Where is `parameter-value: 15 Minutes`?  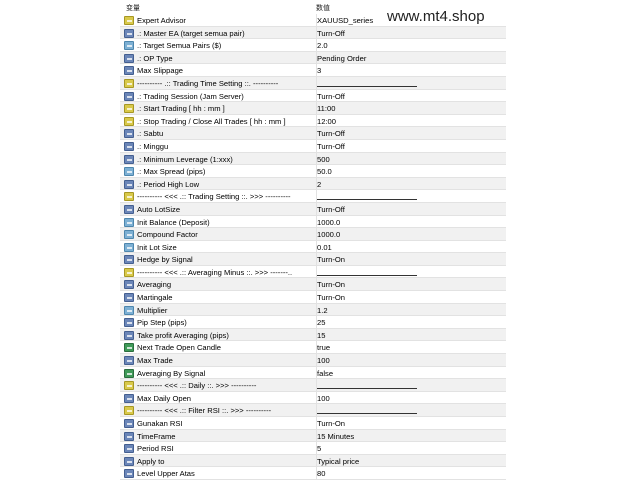 parameter-value: 15 Minutes is located at coordinates (335, 436).